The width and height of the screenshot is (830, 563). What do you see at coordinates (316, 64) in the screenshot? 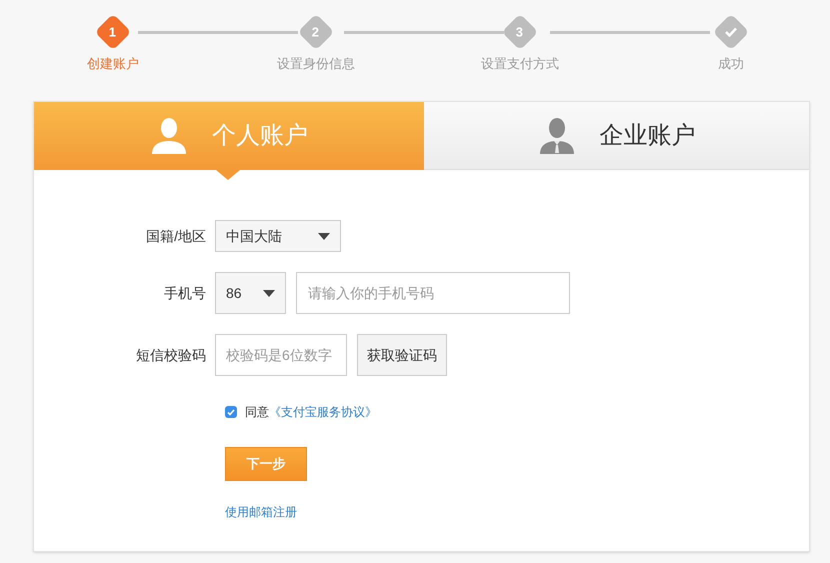
I see `step-label: 设置身份信息` at bounding box center [316, 64].